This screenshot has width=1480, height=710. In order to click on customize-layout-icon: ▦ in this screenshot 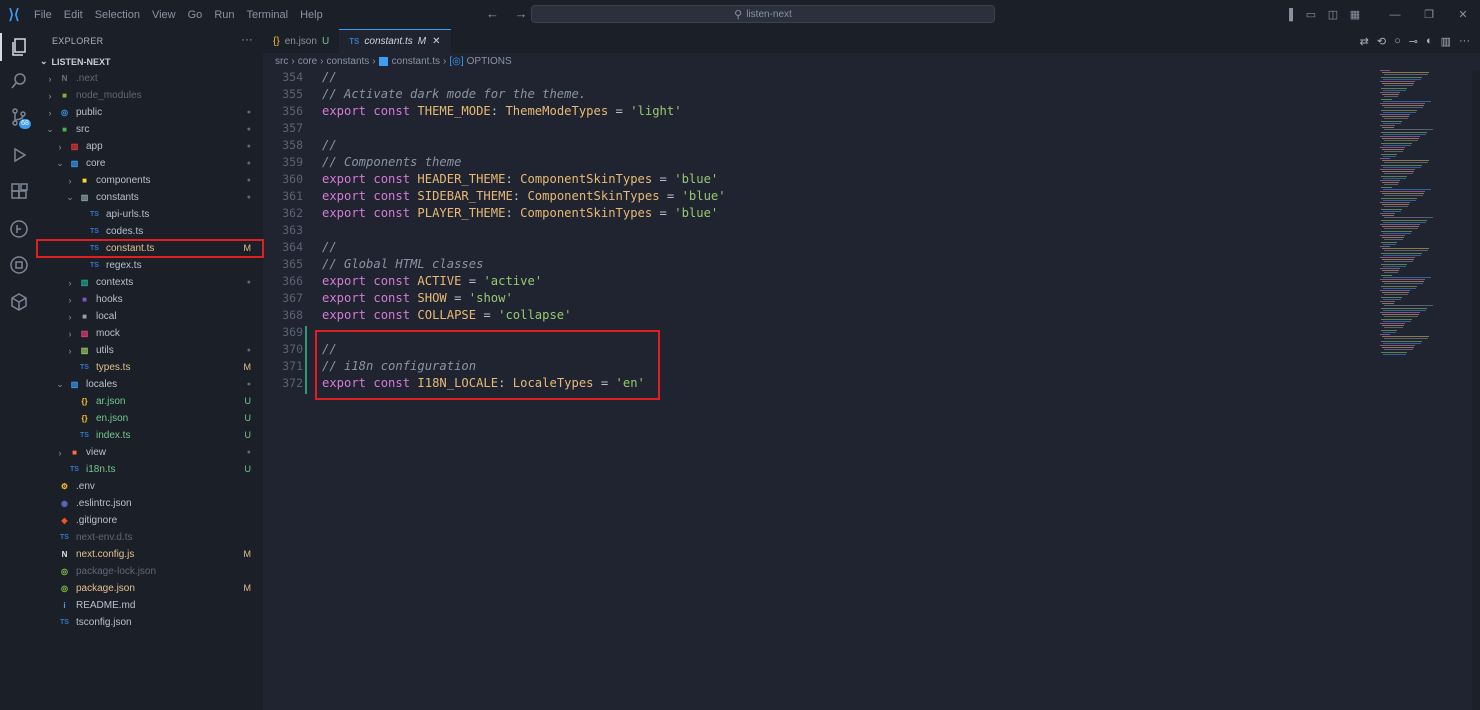, I will do `click(1355, 14)`.